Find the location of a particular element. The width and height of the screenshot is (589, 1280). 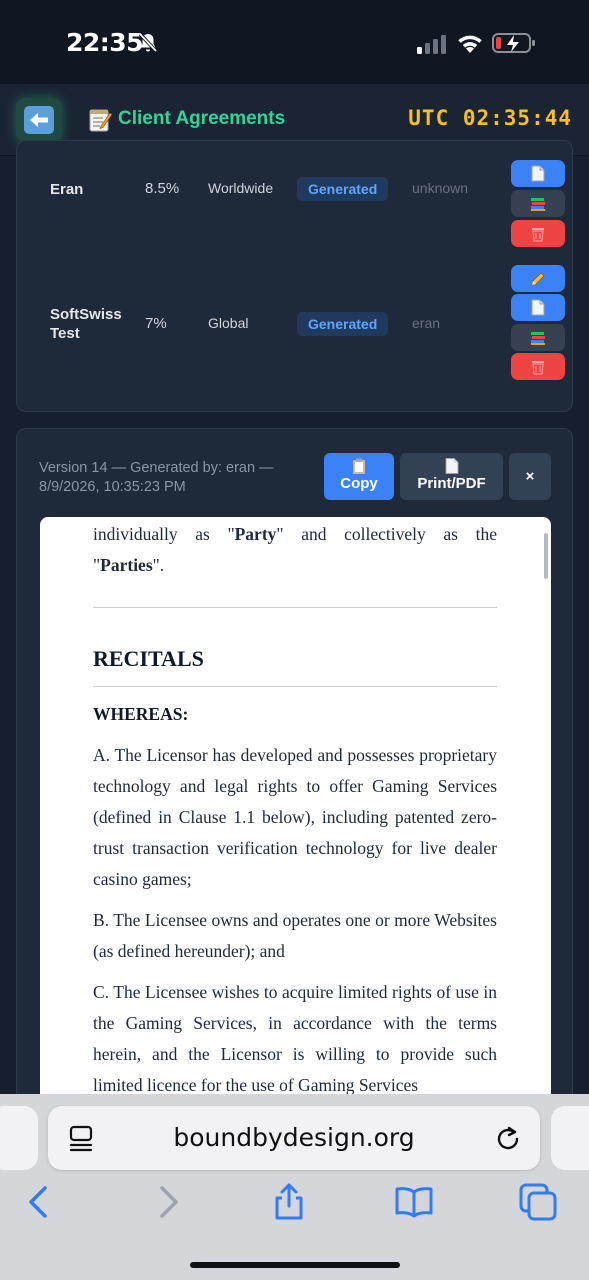

url-text: boundbydesign.org is located at coordinates (294, 1137).